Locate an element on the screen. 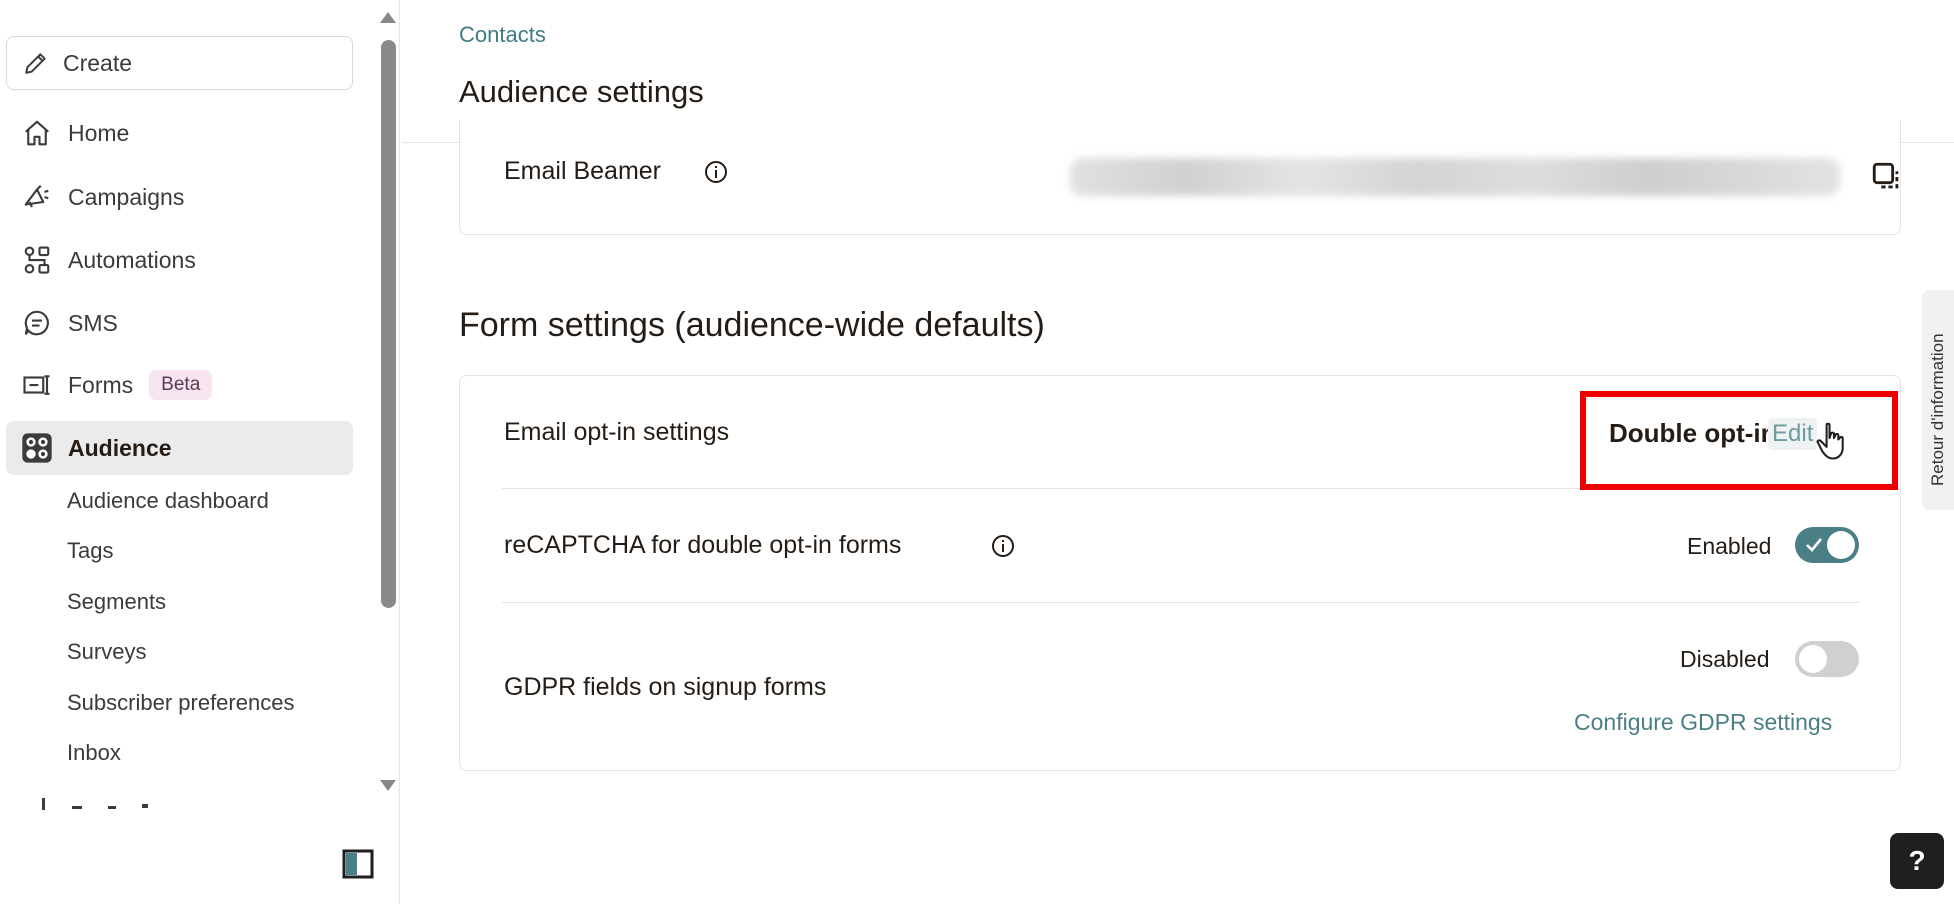 This screenshot has width=1954, height=904. nav-item-home: Home is located at coordinates (179, 133).